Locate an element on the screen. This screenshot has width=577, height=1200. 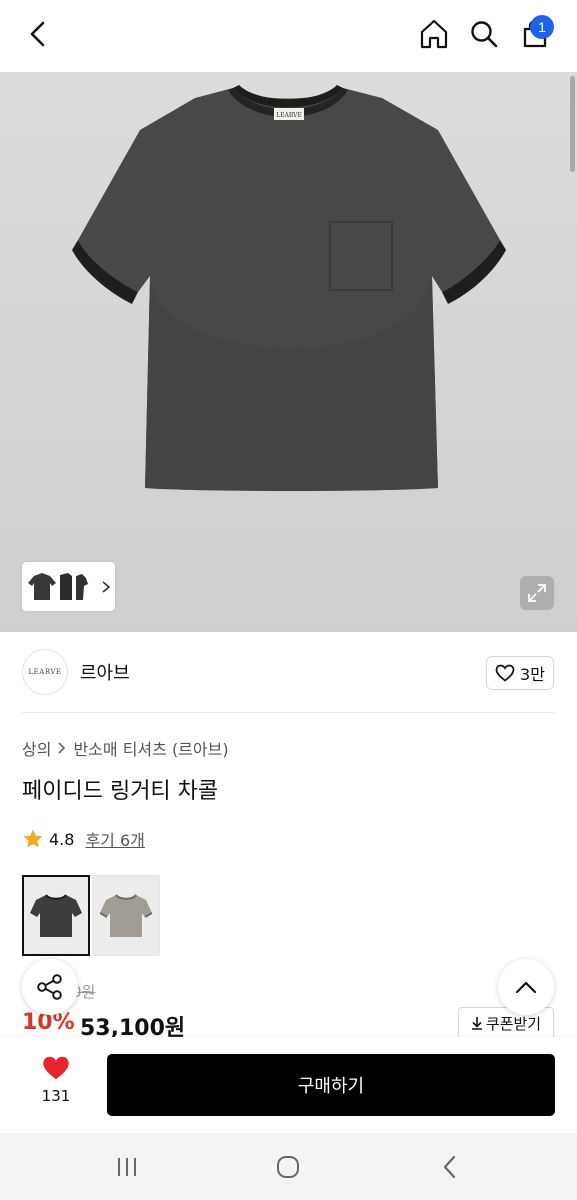
download-icon is located at coordinates (476, 1023).